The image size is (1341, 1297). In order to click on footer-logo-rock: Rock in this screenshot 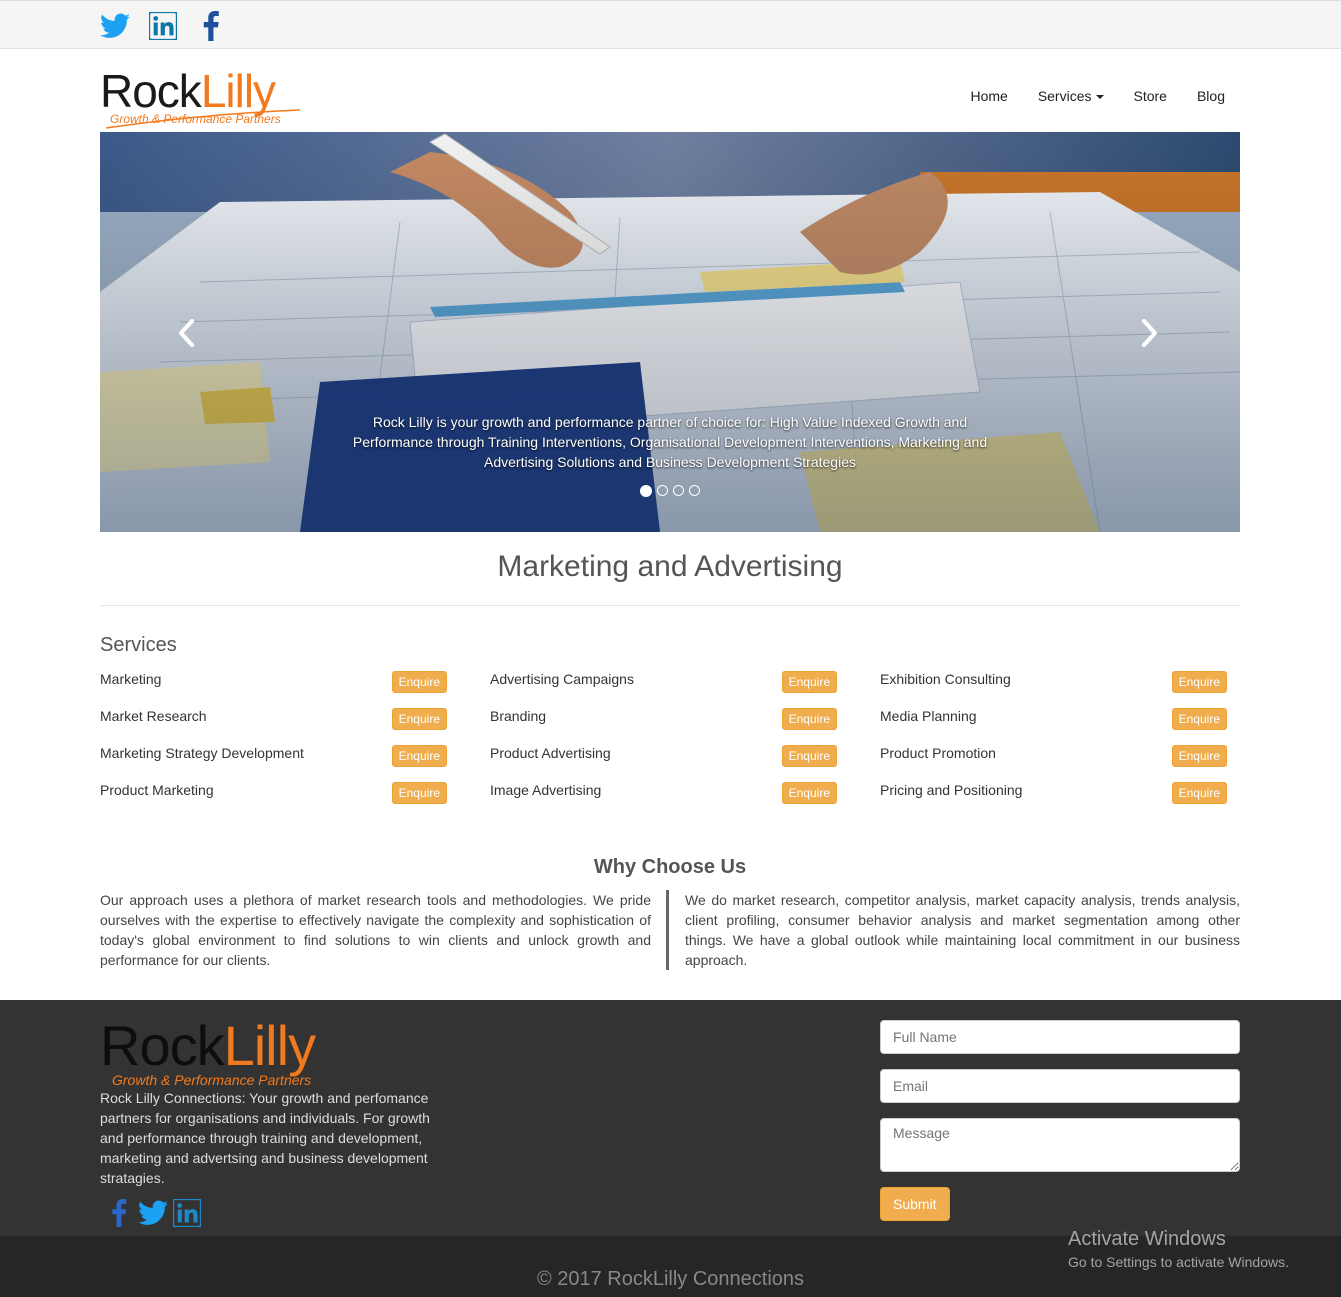, I will do `click(162, 1045)`.